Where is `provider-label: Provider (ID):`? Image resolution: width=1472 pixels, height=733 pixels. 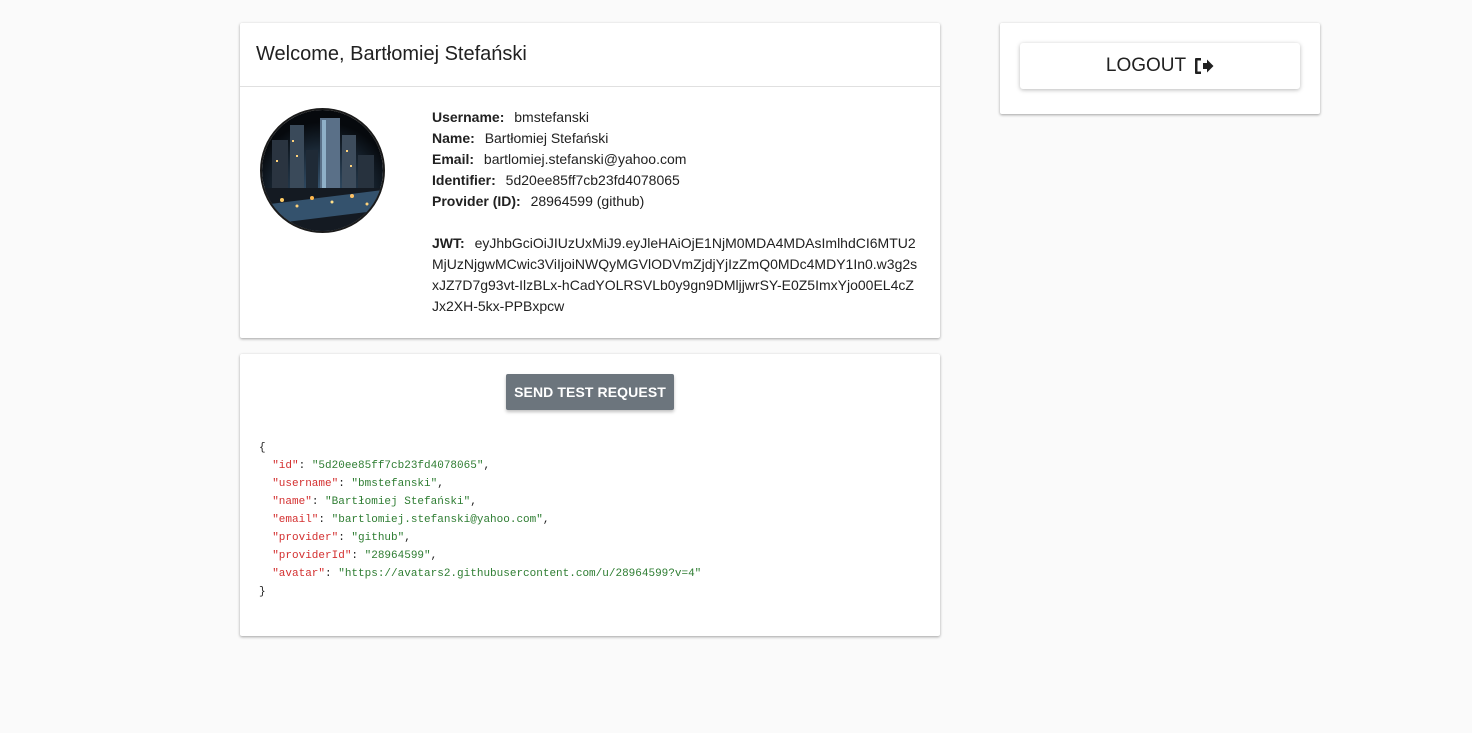 provider-label: Provider (ID): is located at coordinates (476, 201).